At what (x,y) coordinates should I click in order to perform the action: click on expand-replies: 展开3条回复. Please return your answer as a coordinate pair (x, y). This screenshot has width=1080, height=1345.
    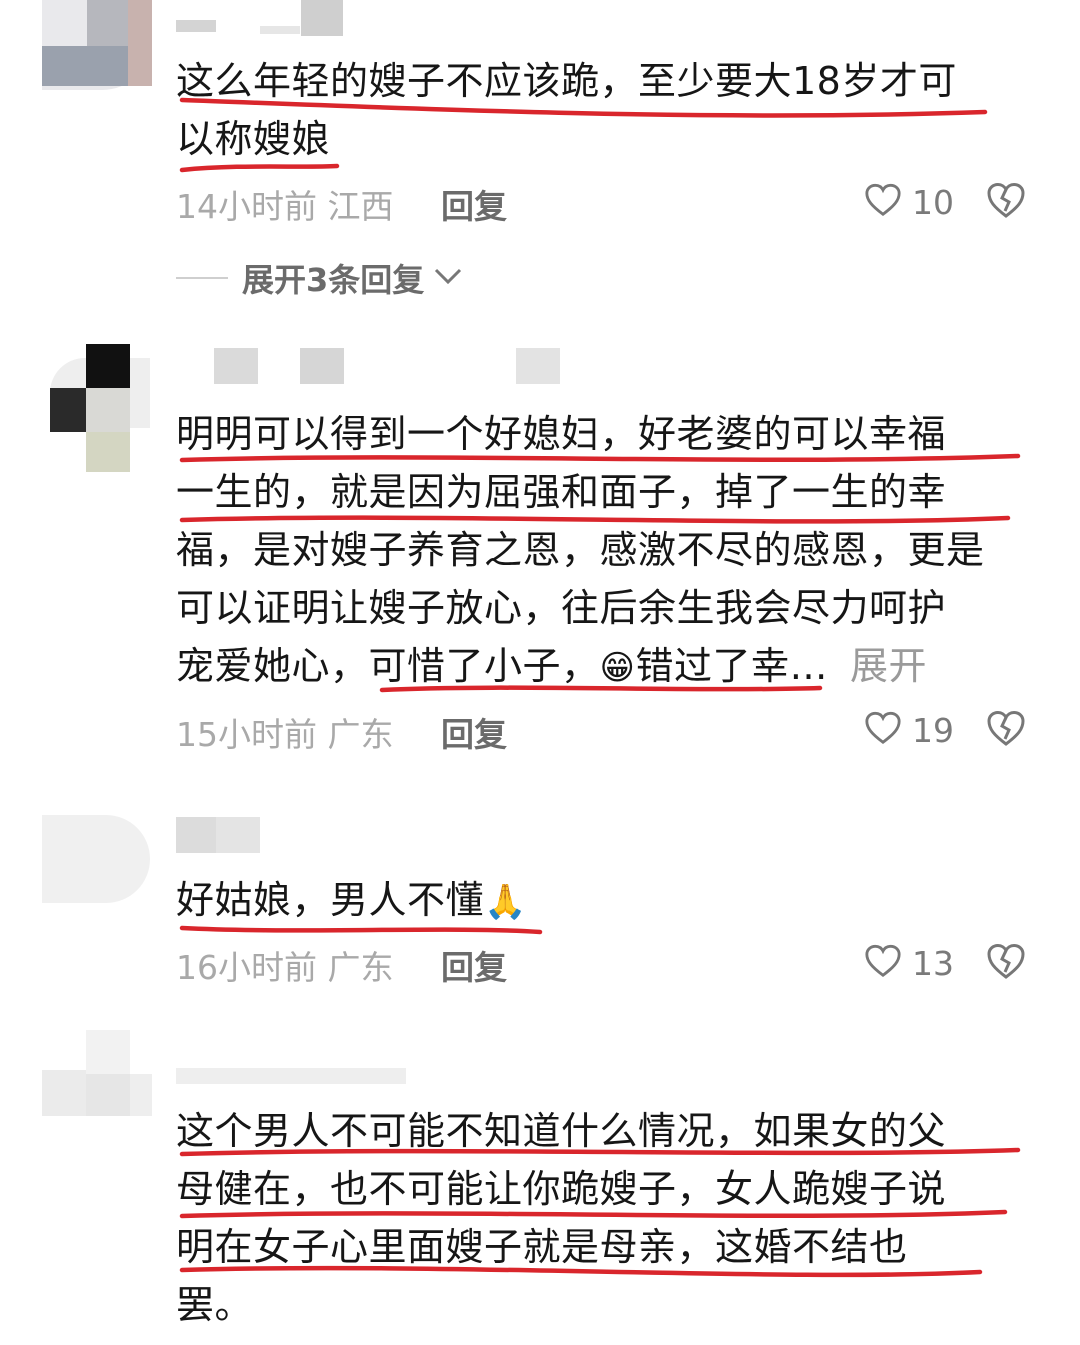
    Looking at the image, I should click on (320, 278).